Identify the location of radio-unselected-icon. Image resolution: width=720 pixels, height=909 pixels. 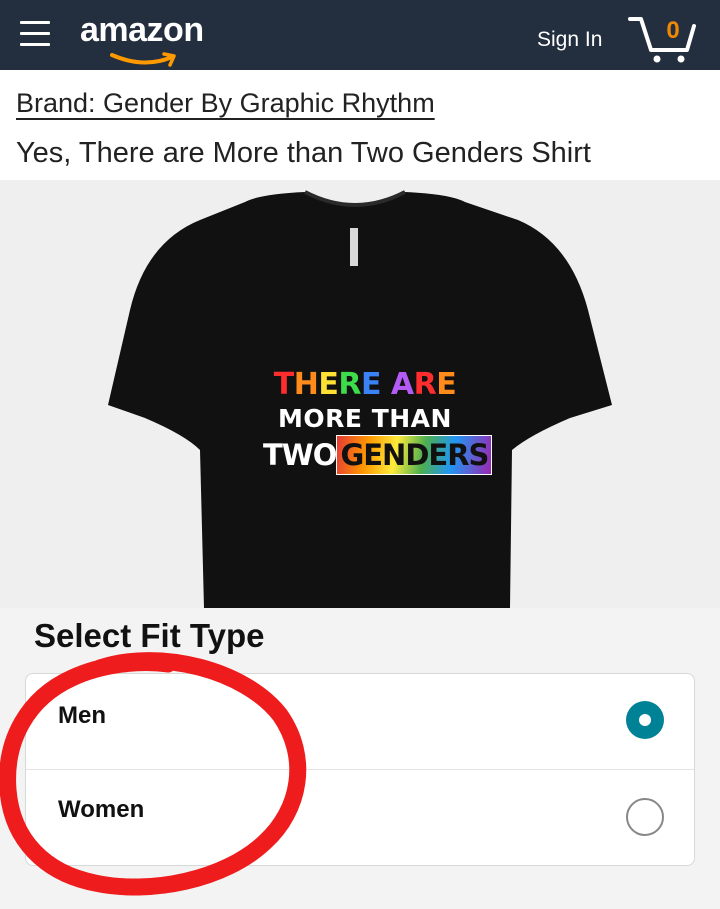
(645, 817).